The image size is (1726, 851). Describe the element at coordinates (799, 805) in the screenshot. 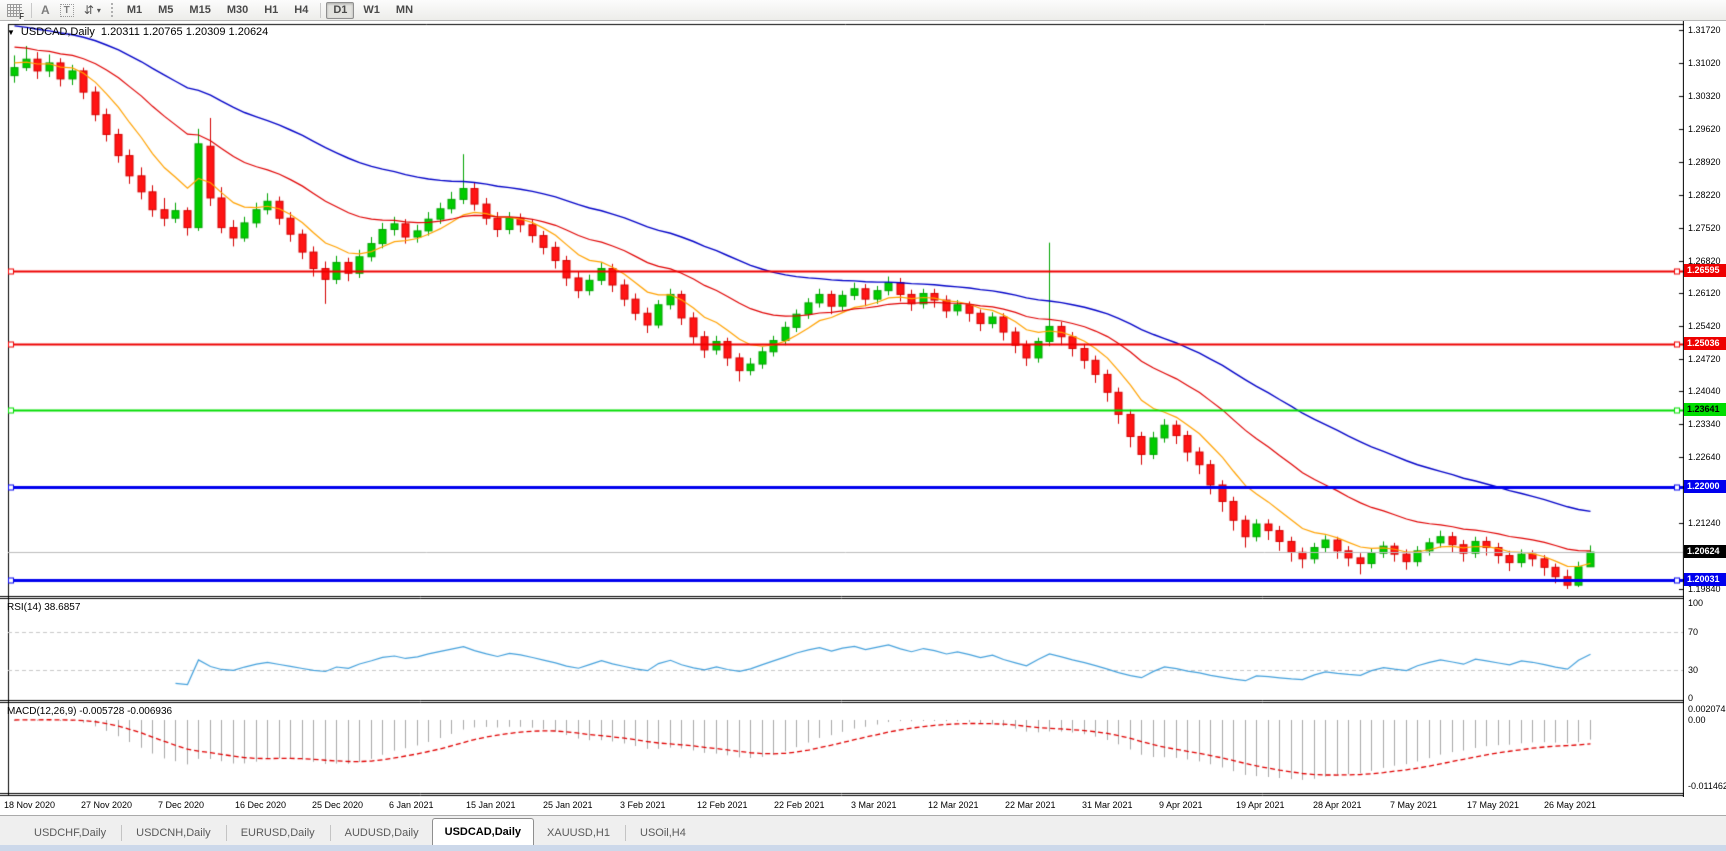

I see `date-axis-label: 22 Feb 2021` at that location.